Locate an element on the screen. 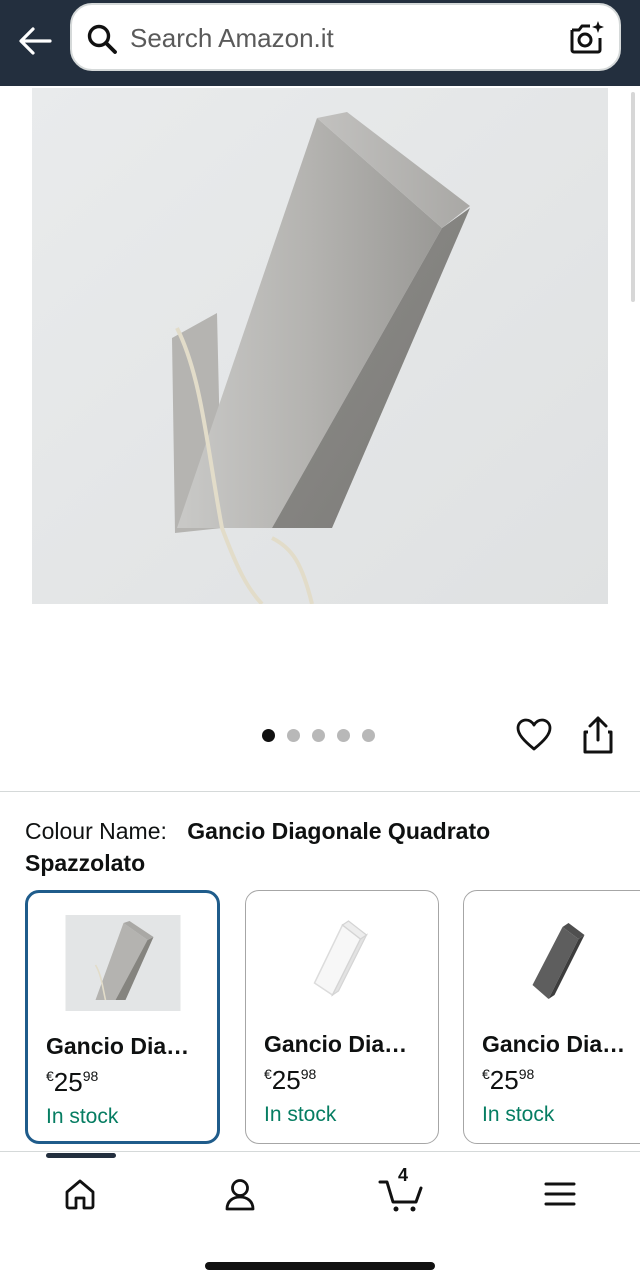  search-bar is located at coordinates (345, 37).